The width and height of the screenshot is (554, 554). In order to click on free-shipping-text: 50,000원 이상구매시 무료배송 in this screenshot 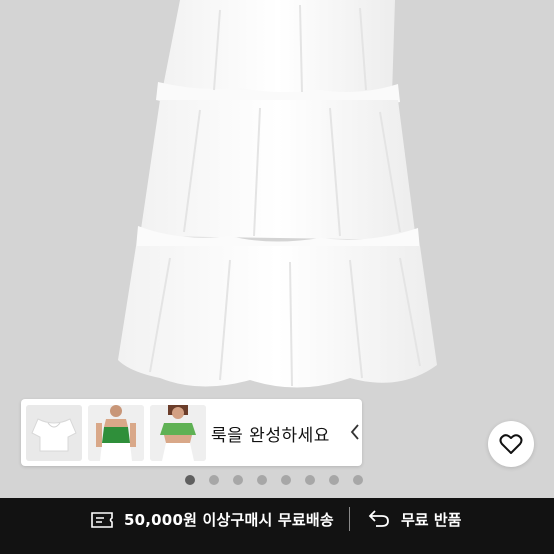, I will do `click(229, 520)`.